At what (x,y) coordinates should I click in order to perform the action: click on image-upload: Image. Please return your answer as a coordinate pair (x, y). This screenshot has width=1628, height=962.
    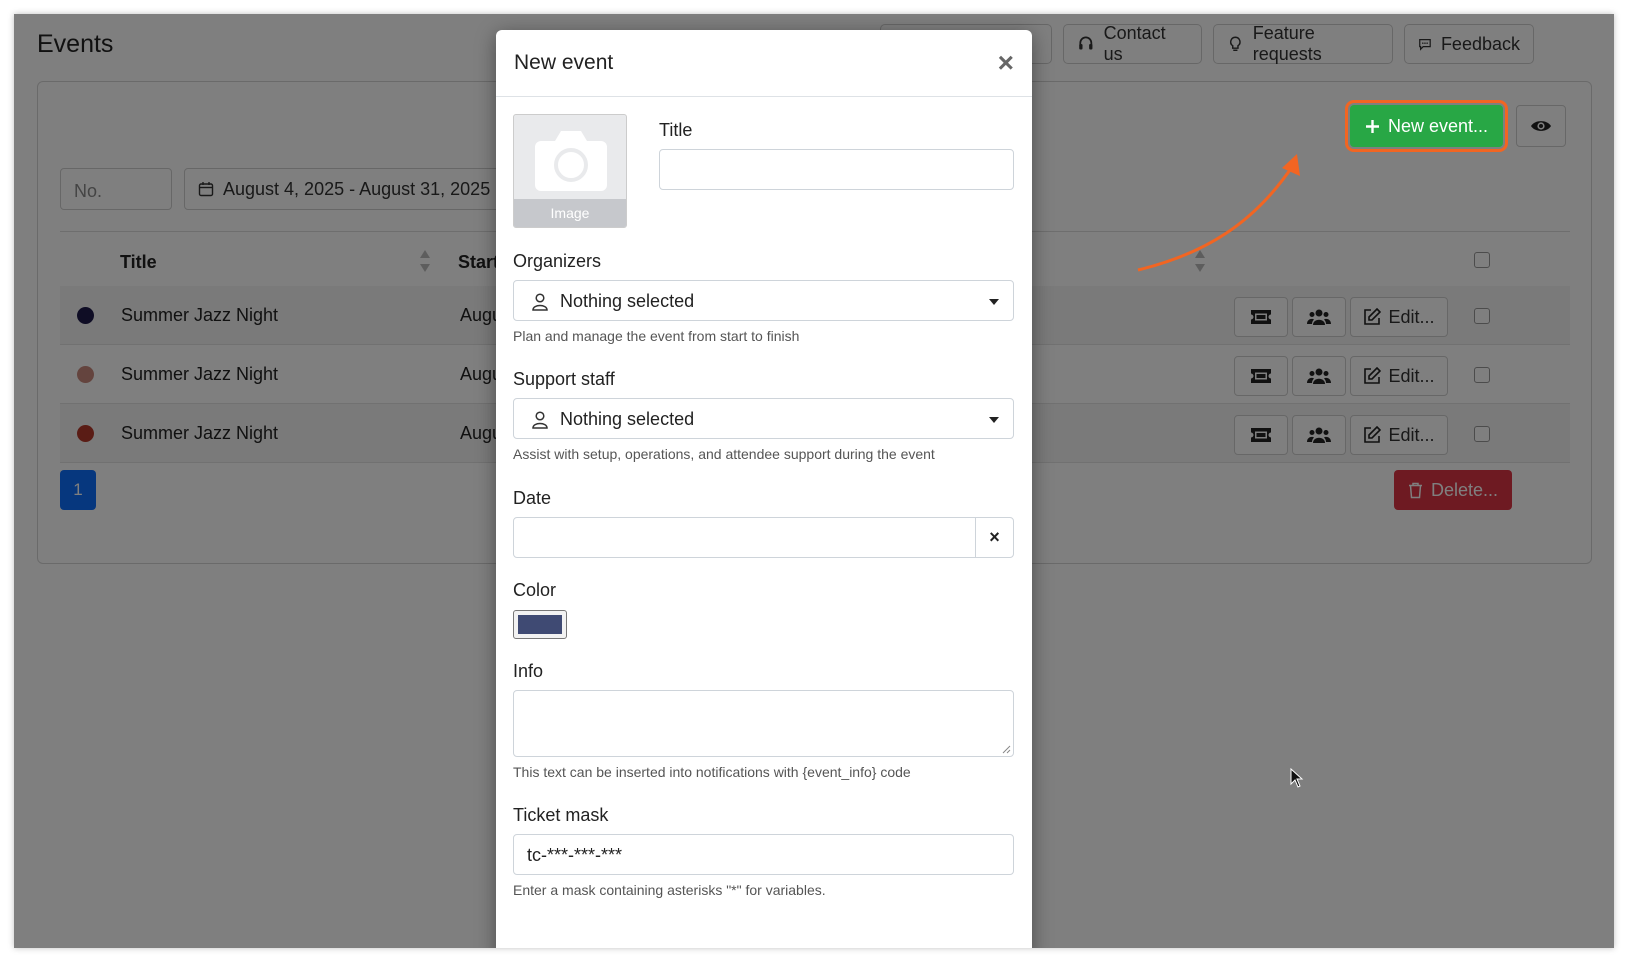
    Looking at the image, I should click on (570, 171).